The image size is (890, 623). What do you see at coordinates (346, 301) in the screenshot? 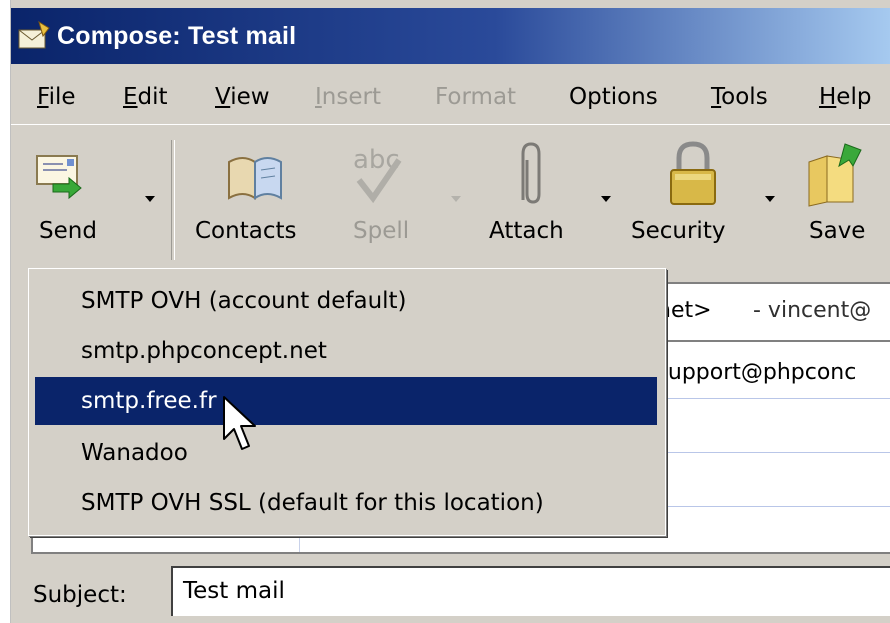
I see `smtp-option-ovh-default: SMTP OVH (account default)` at bounding box center [346, 301].